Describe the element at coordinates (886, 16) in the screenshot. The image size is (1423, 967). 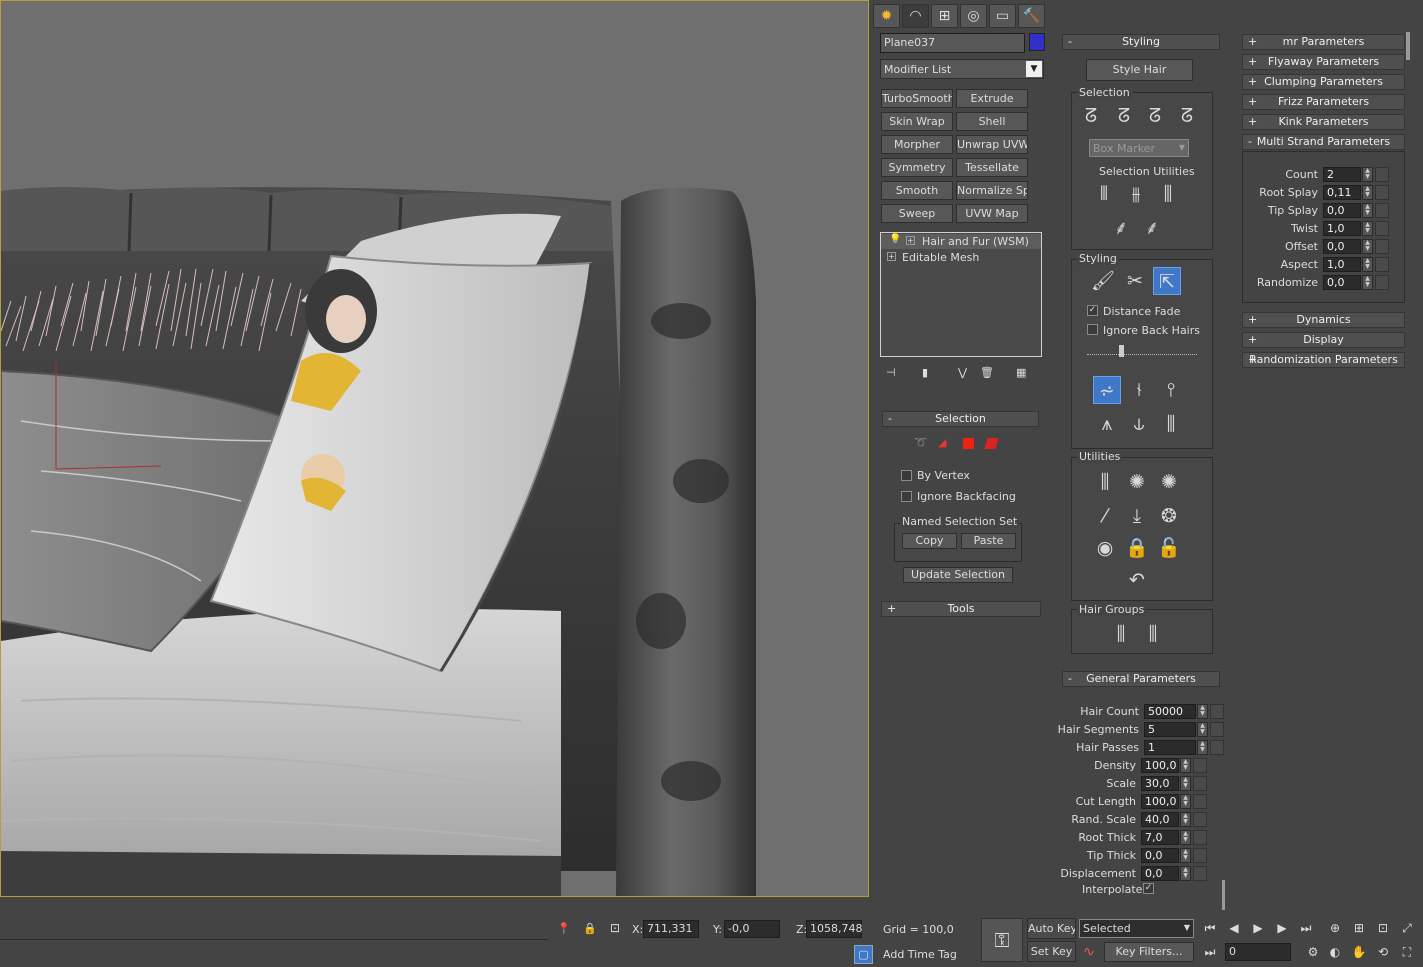
I see `create-tab-icon: ✹` at that location.